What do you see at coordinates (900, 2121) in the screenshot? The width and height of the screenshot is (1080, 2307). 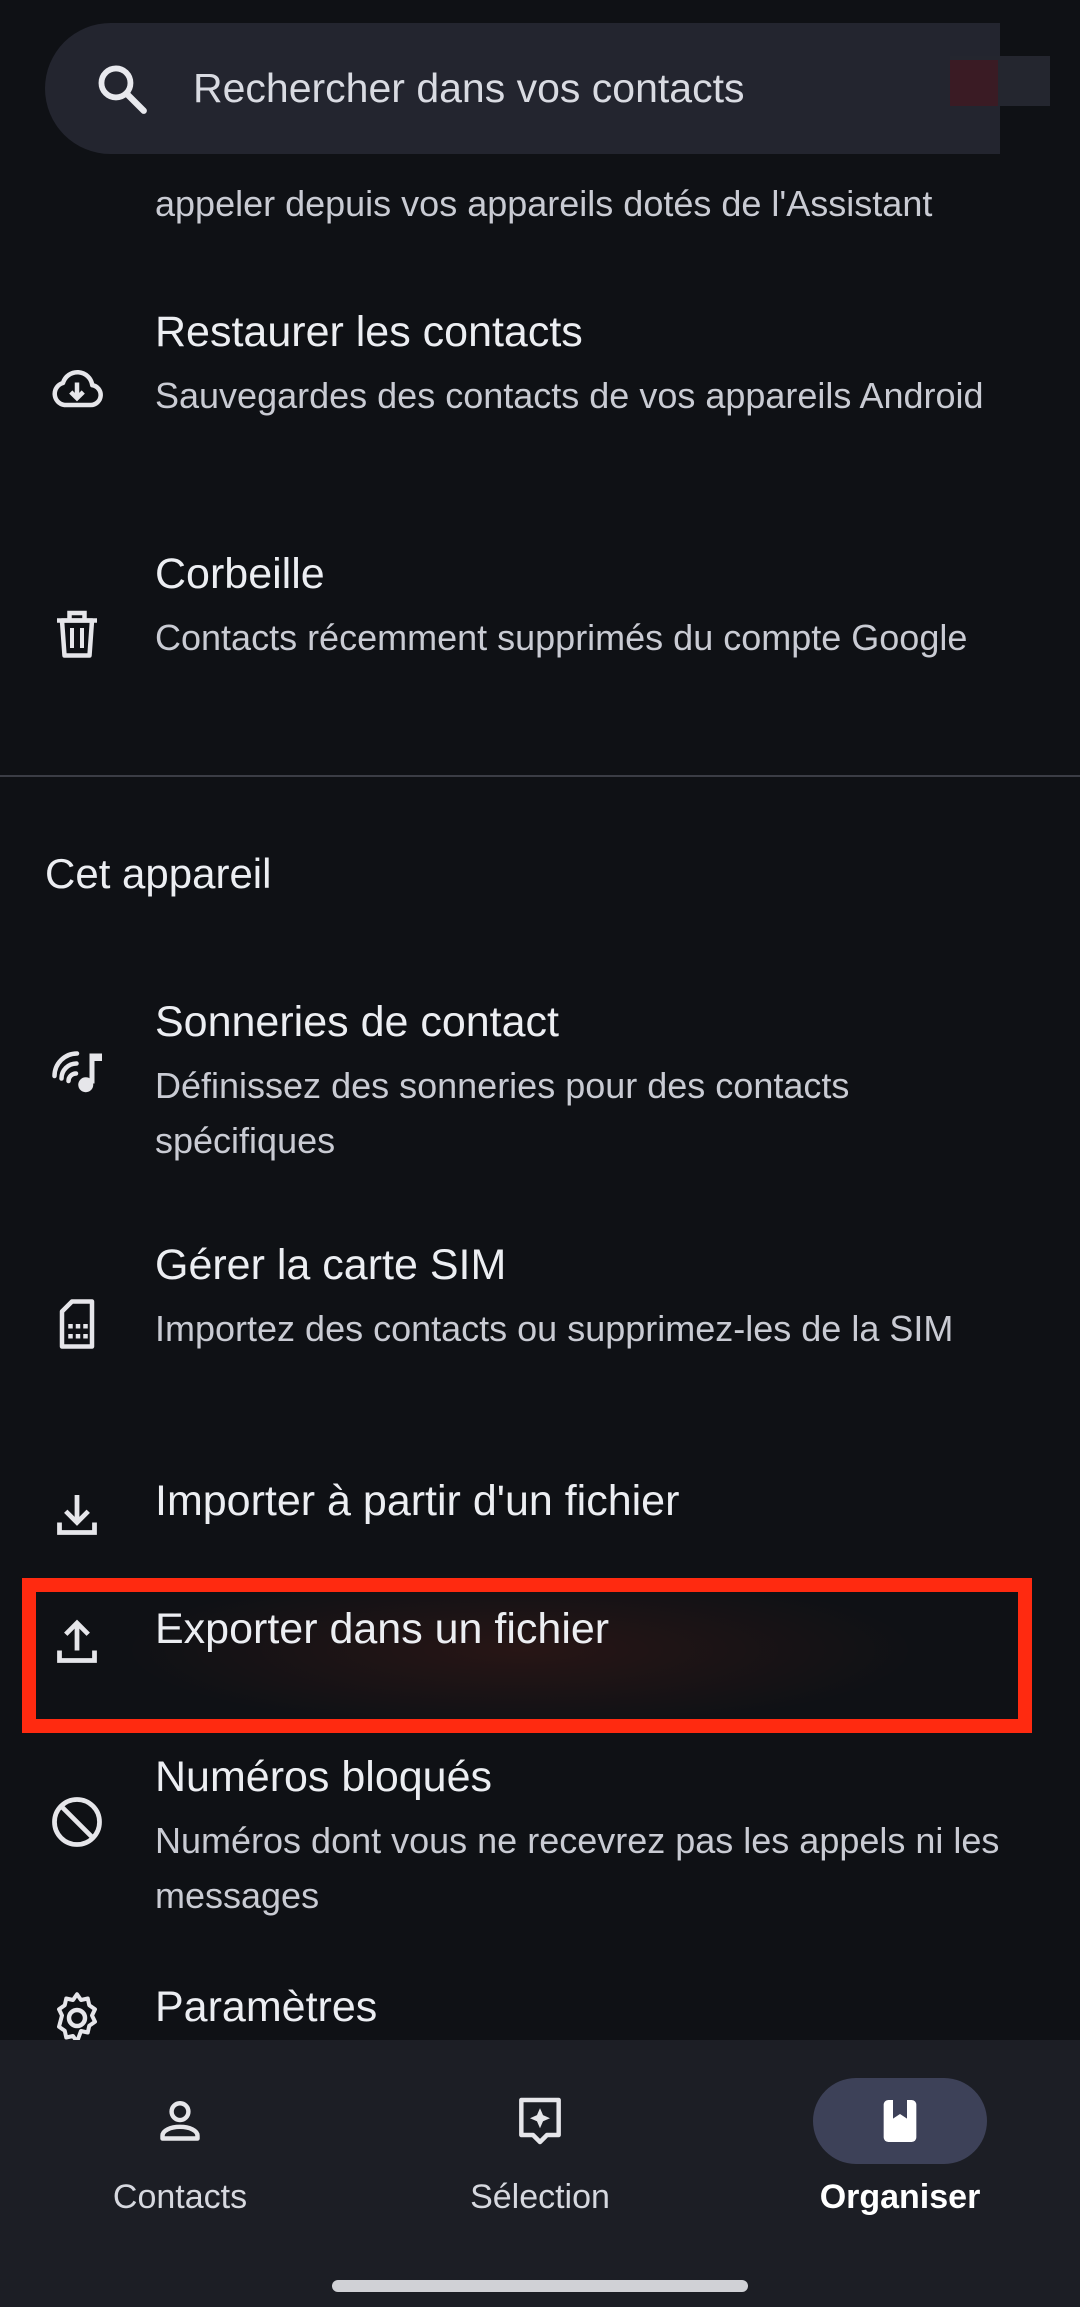 I see `bookmark-book-icon` at bounding box center [900, 2121].